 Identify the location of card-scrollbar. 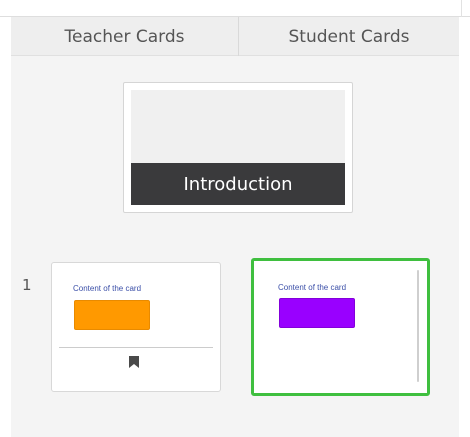
(418, 326).